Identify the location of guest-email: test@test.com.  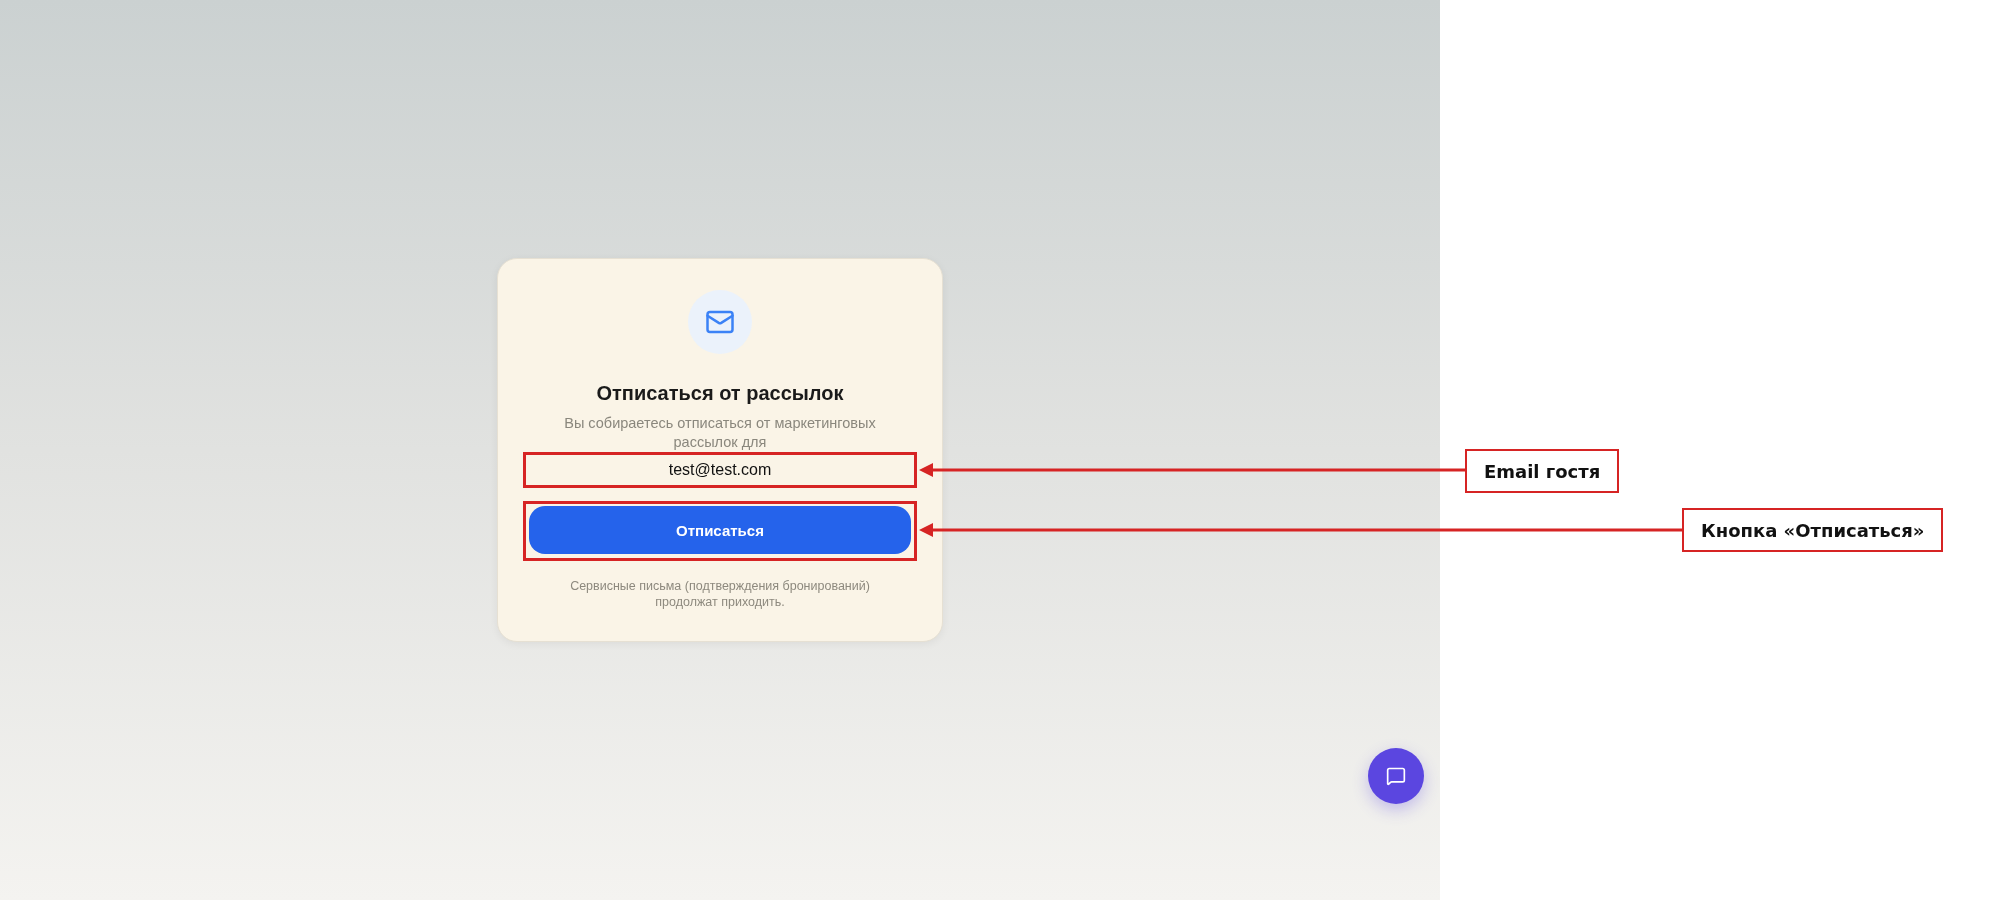
(720, 470).